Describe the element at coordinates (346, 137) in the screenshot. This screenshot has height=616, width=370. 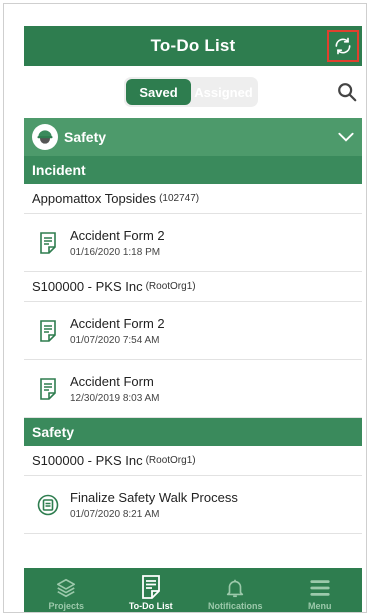
I see `chevron-down-icon` at that location.